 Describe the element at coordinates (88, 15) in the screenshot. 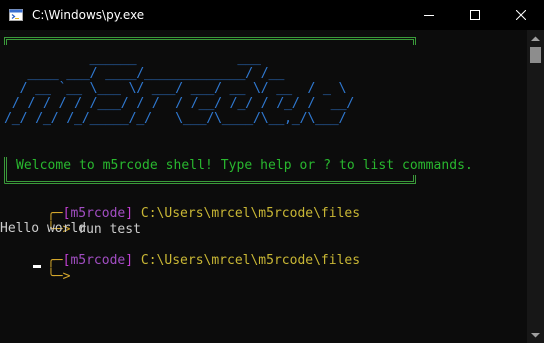

I see `window-title: C:\Windows\py.exe` at that location.